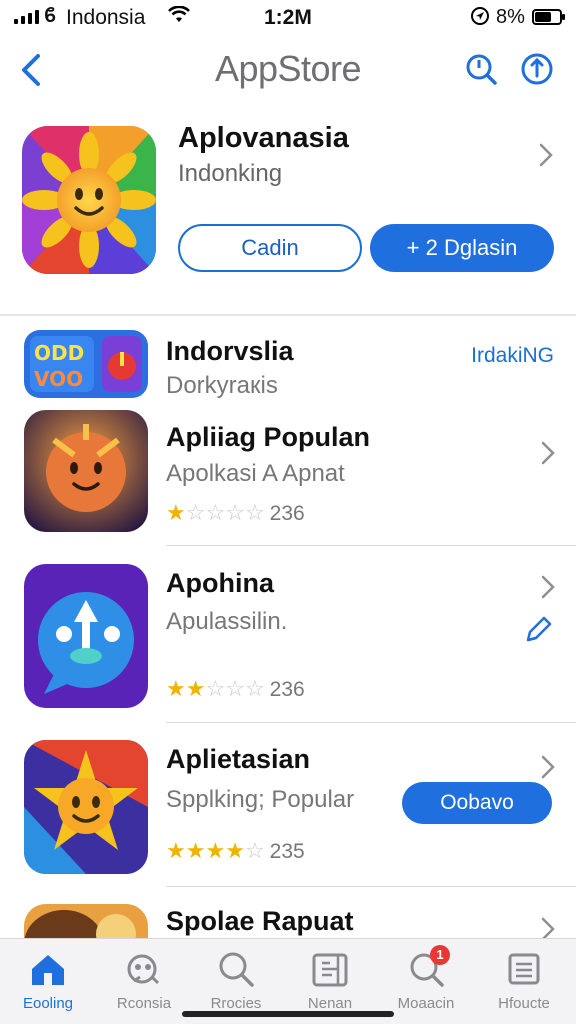 The width and height of the screenshot is (576, 1024). Describe the element at coordinates (330, 1003) in the screenshot. I see `tab-label: Nenan` at that location.